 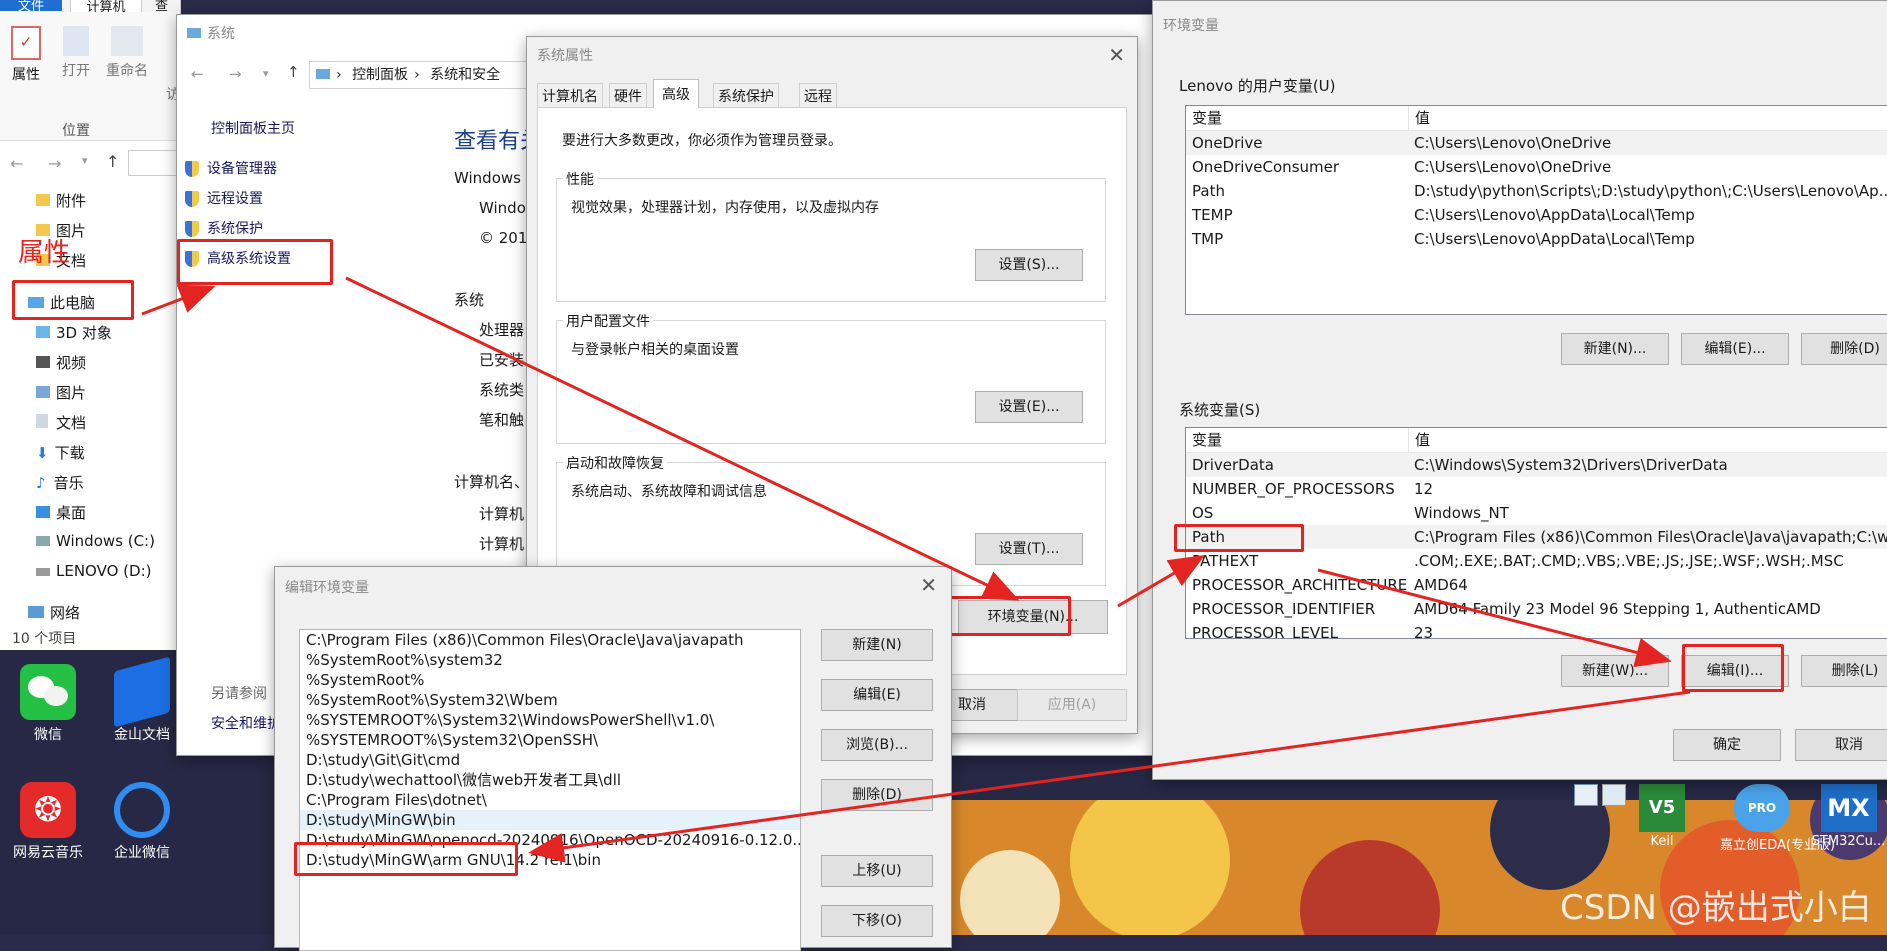 What do you see at coordinates (676, 93) in the screenshot?
I see `tab-advanced: 高级` at bounding box center [676, 93].